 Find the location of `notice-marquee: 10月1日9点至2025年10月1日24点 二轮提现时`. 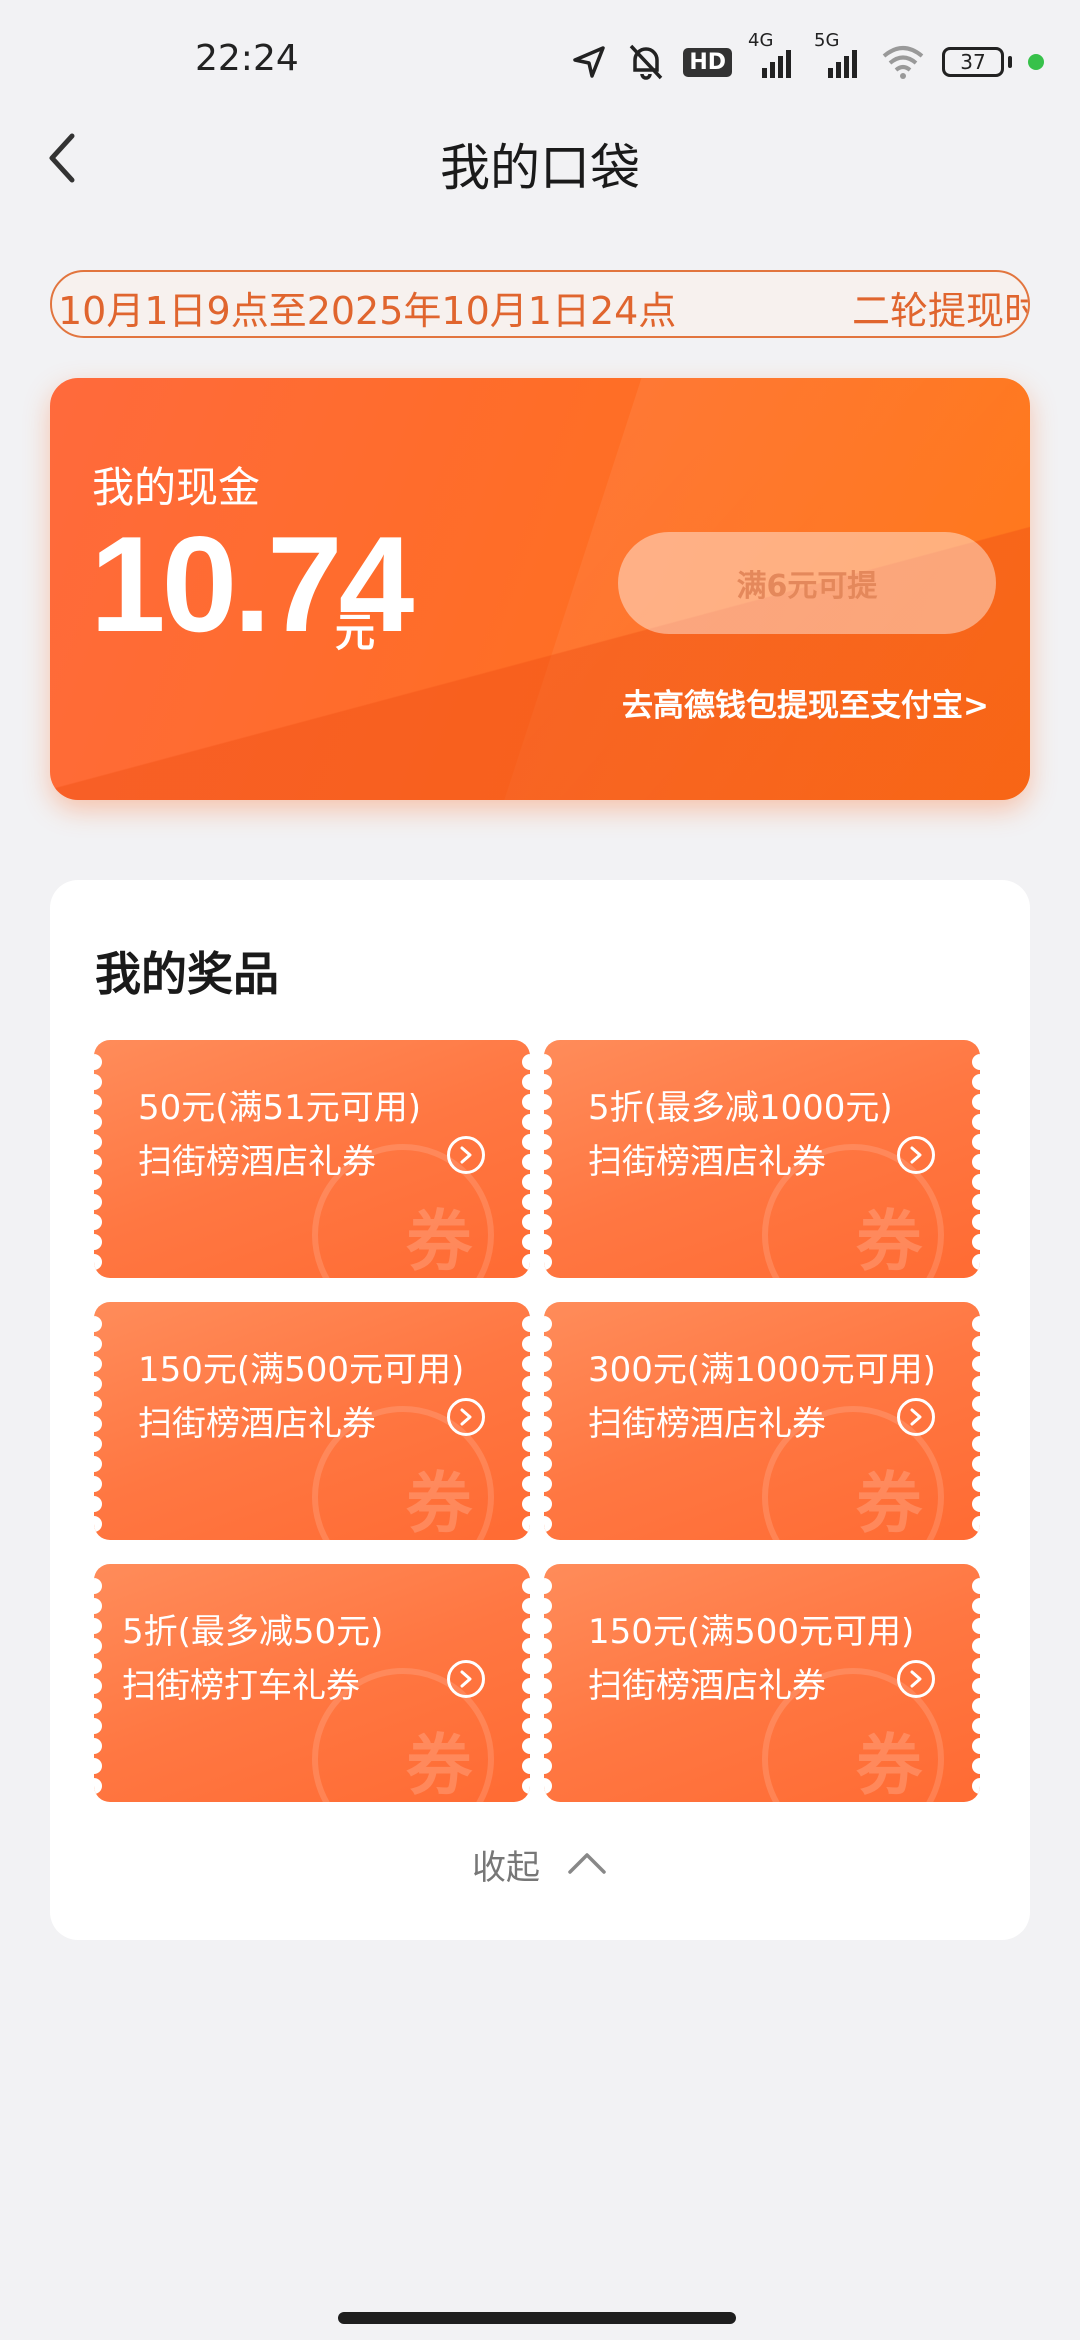

notice-marquee: 10月1日9点至2025年10月1日24点 二轮提现时 is located at coordinates (540, 304).